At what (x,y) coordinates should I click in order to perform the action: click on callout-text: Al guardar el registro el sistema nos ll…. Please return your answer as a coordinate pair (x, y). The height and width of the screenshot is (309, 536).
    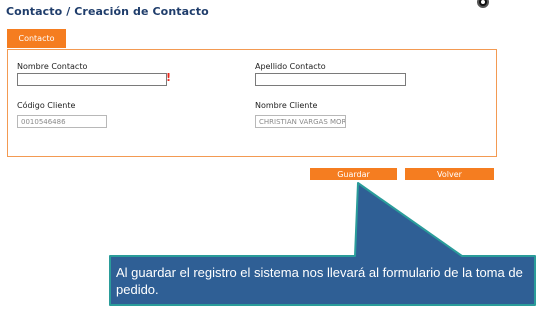
    Looking at the image, I should click on (319, 281).